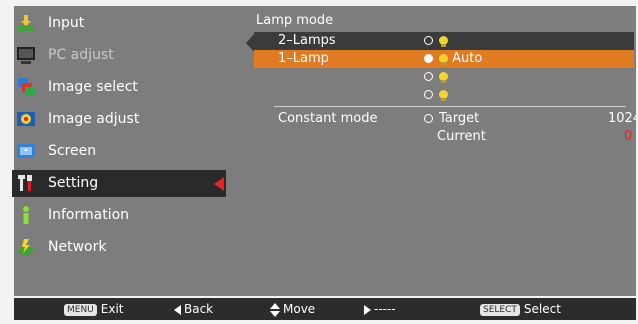 Image resolution: width=638 pixels, height=324 pixels. Describe the element at coordinates (500, 309) in the screenshot. I see `select-key-icon: SELECT` at that location.